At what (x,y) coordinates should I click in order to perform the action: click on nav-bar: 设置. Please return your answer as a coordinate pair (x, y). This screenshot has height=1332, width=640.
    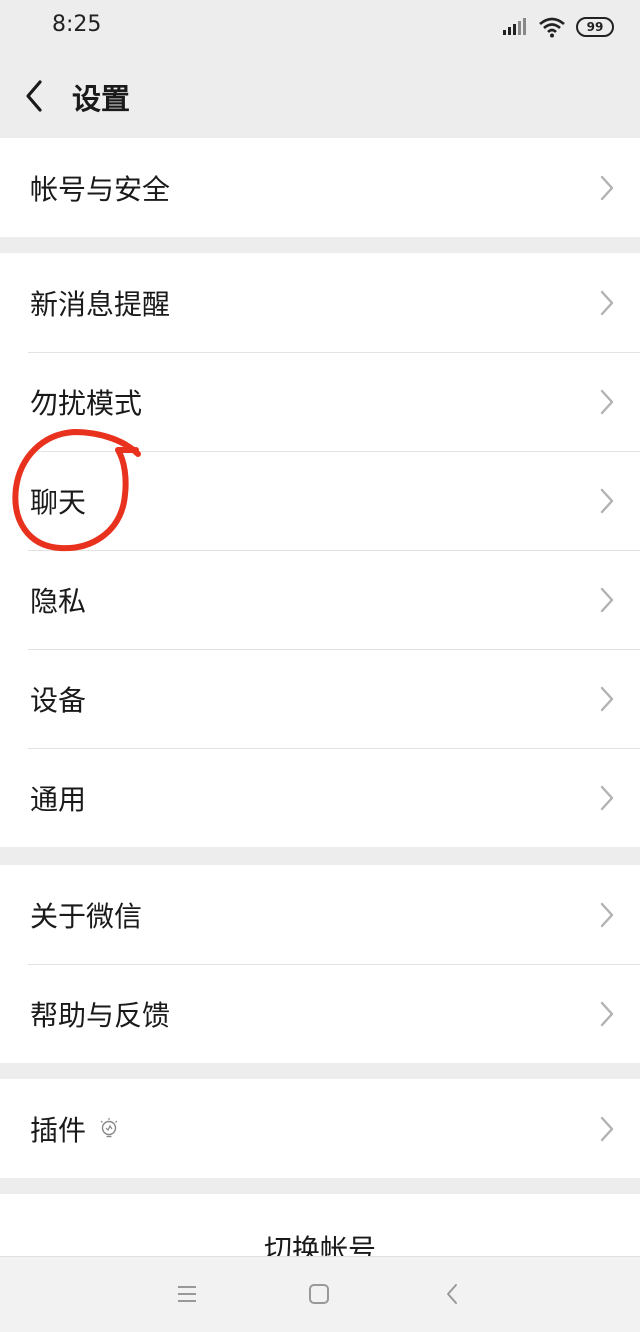
    Looking at the image, I should click on (320, 96).